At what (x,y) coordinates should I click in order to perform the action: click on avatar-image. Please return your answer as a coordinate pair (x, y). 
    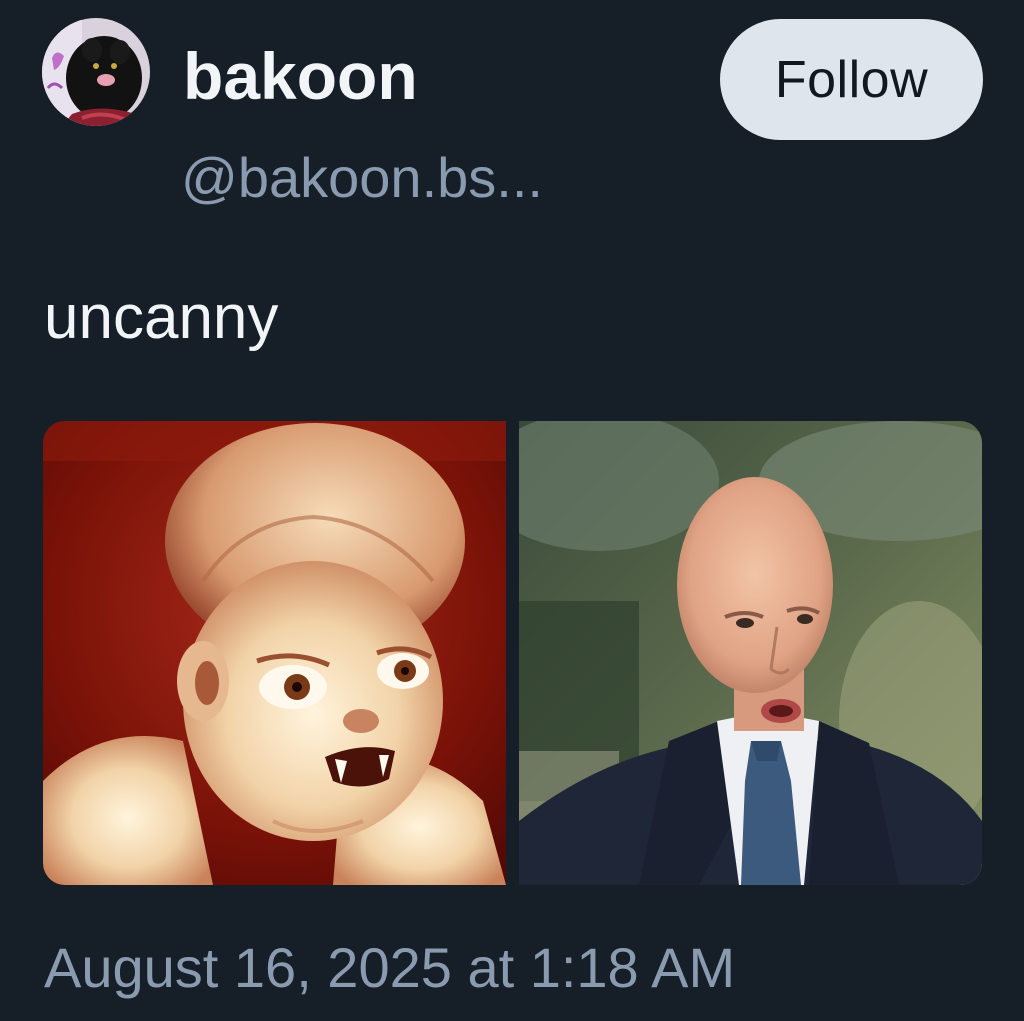
    Looking at the image, I should click on (96, 72).